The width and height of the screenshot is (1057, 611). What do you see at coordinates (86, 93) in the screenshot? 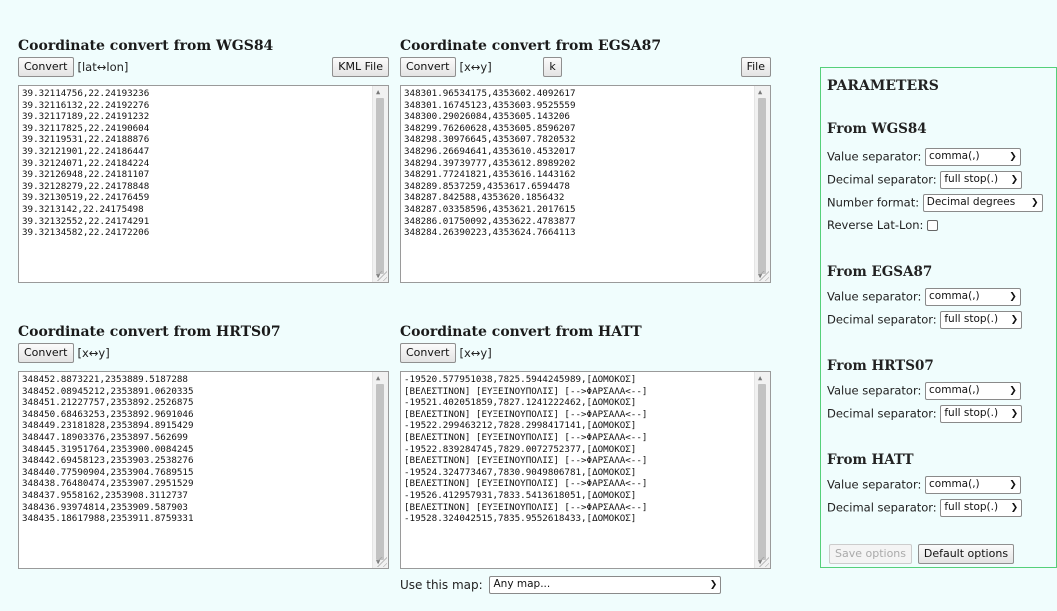
I see `text-line: 39.32114756,22.24193236` at bounding box center [86, 93].